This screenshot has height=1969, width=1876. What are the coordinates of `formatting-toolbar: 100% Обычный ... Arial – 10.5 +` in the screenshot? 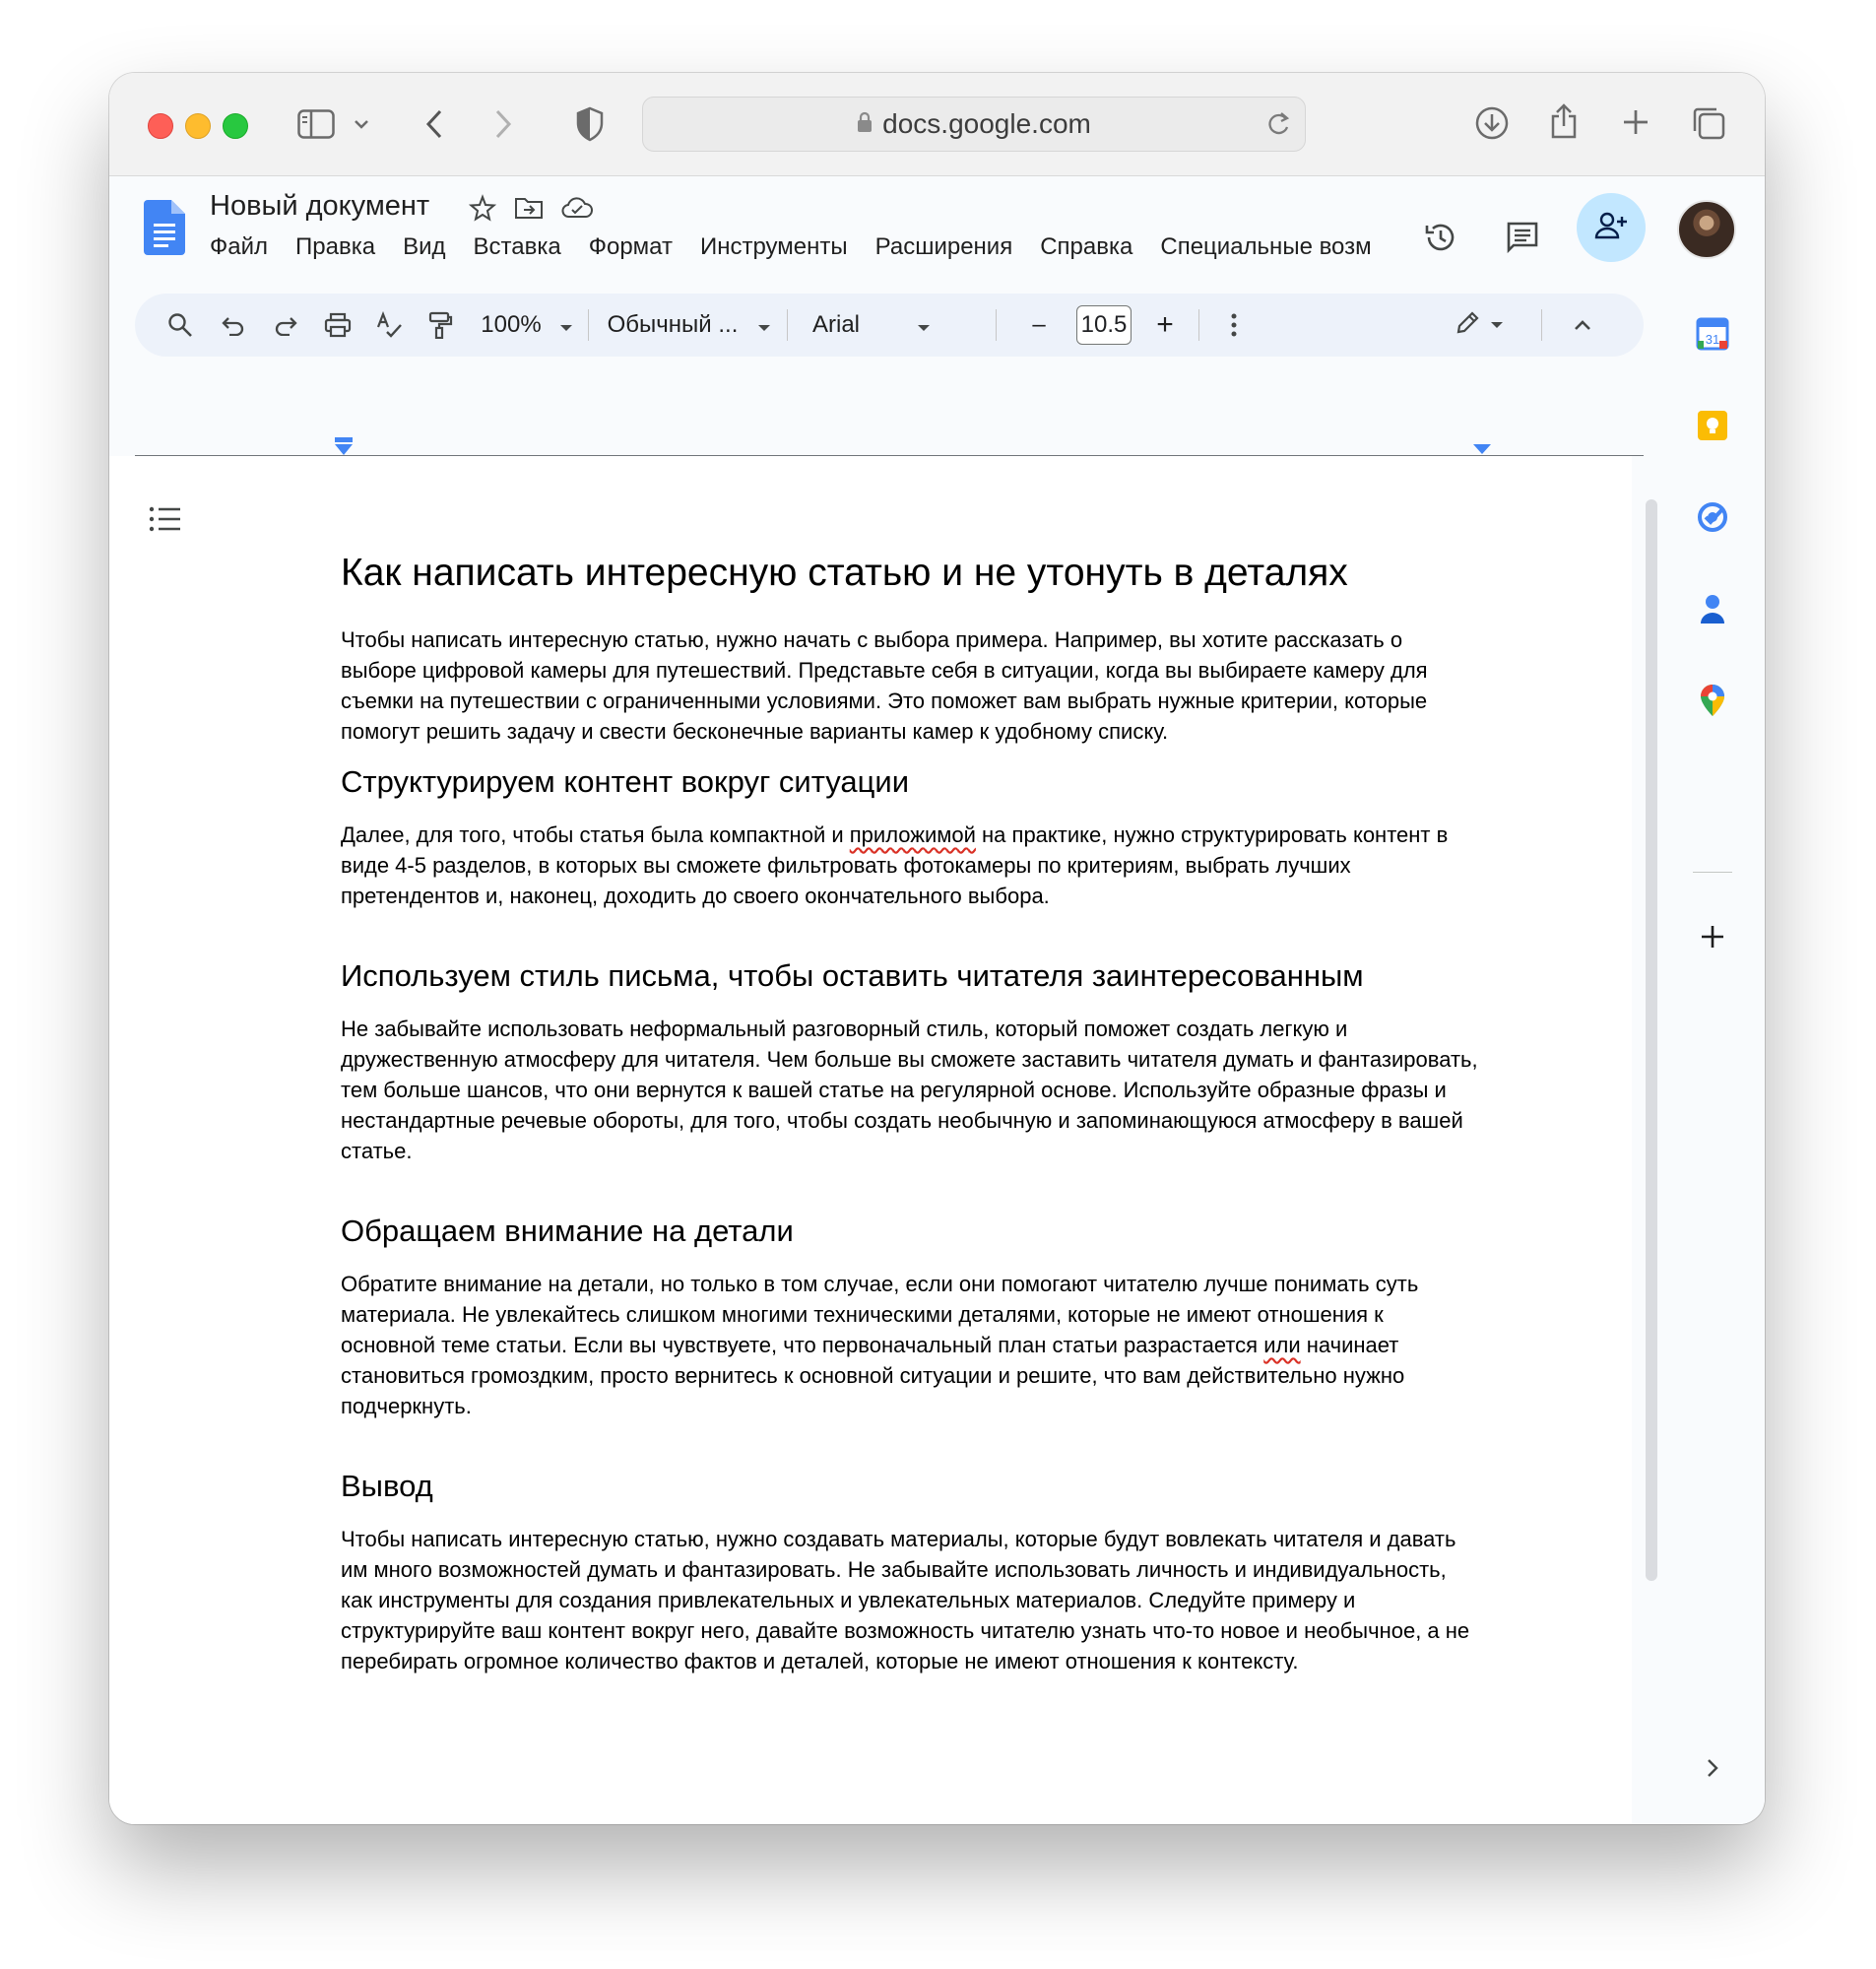 It's located at (890, 325).